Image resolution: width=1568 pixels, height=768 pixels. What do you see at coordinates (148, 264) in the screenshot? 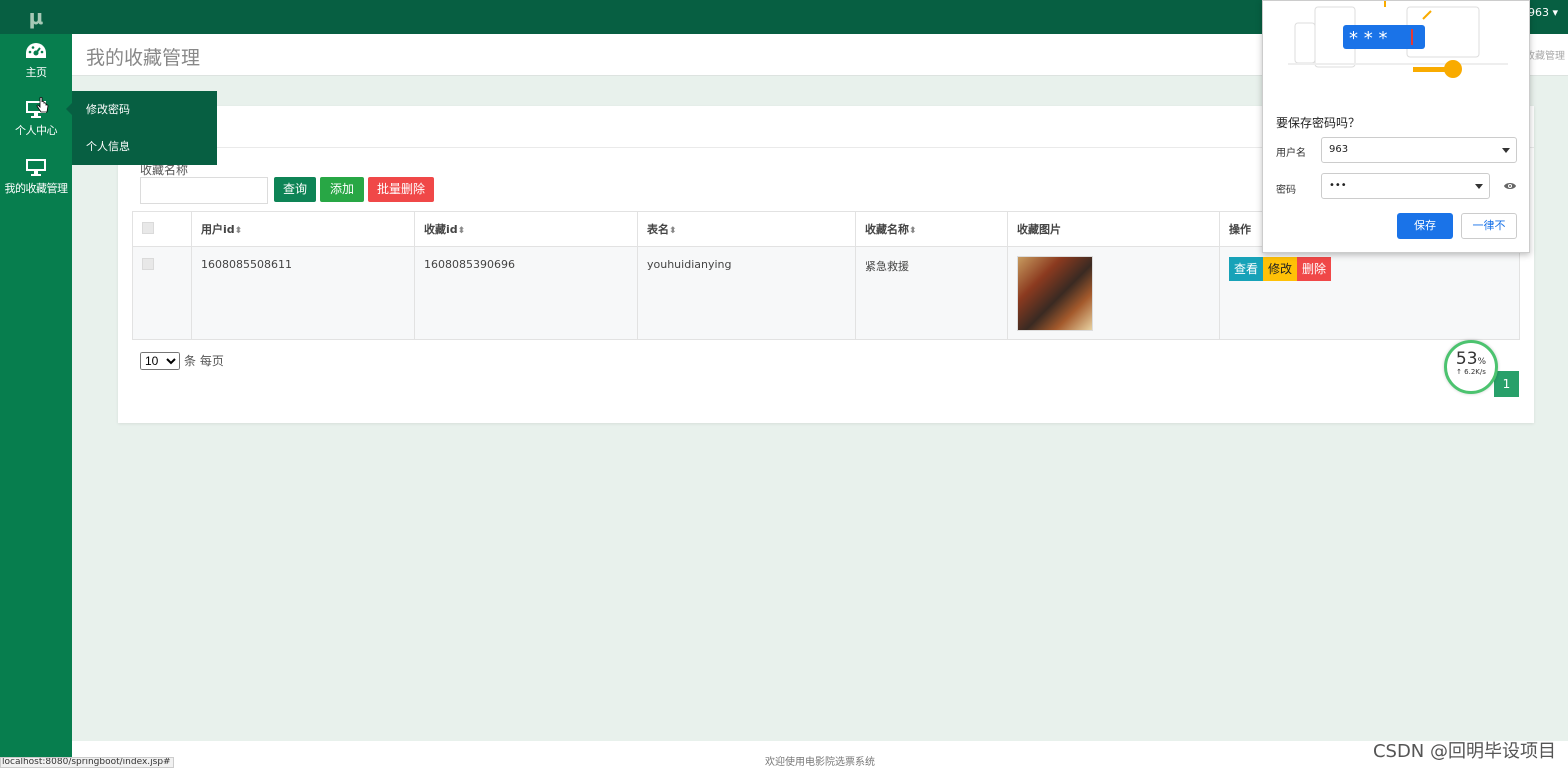
I see `row-checkbox` at bounding box center [148, 264].